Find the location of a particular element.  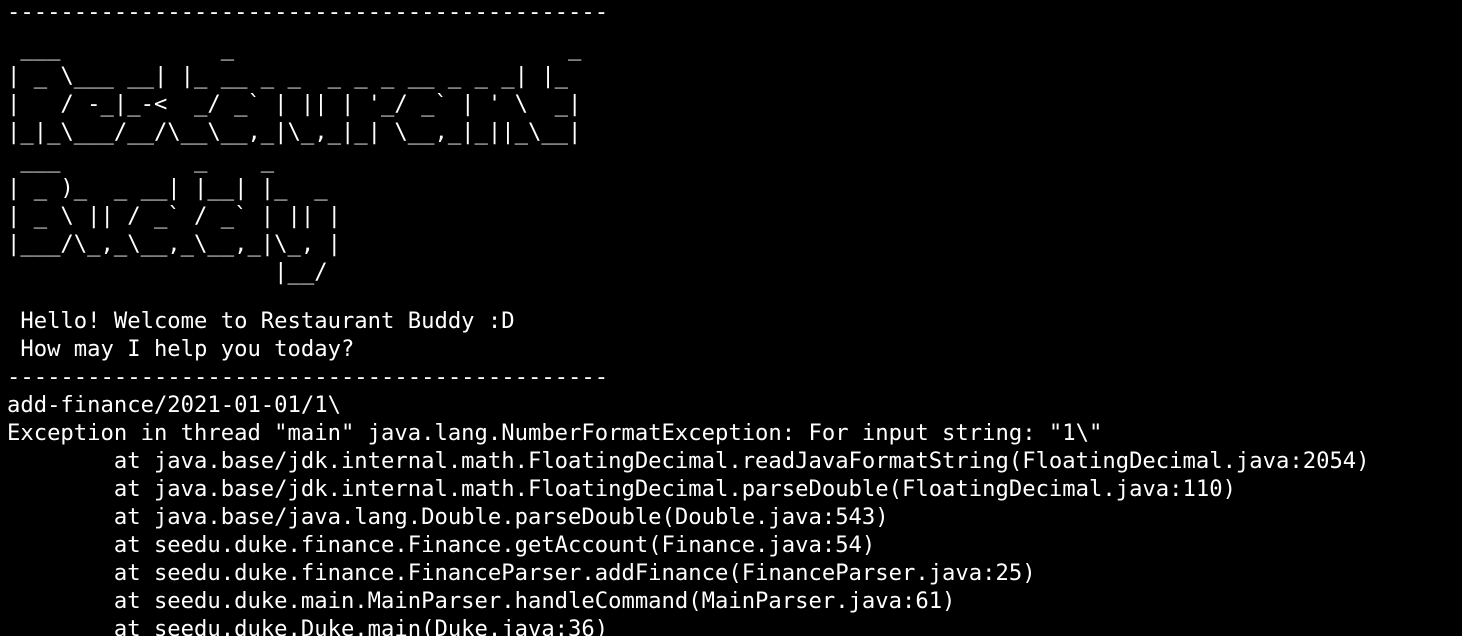

stack-trace-line: at seedu.duke.Duke.main(Duke.java:36) is located at coordinates (308, 626).